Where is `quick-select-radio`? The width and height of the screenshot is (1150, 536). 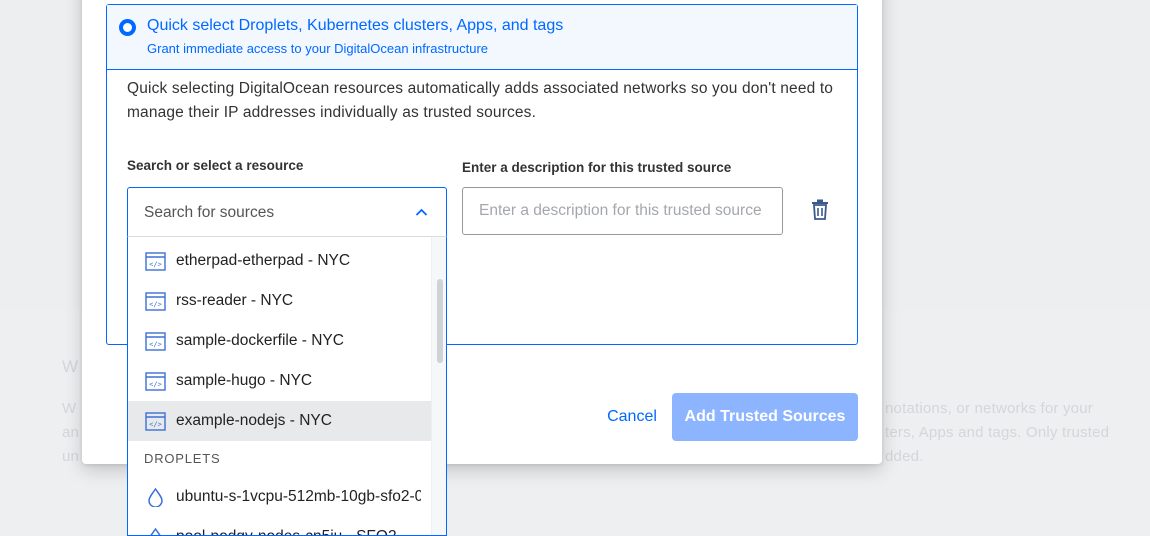 quick-select-radio is located at coordinates (127, 27).